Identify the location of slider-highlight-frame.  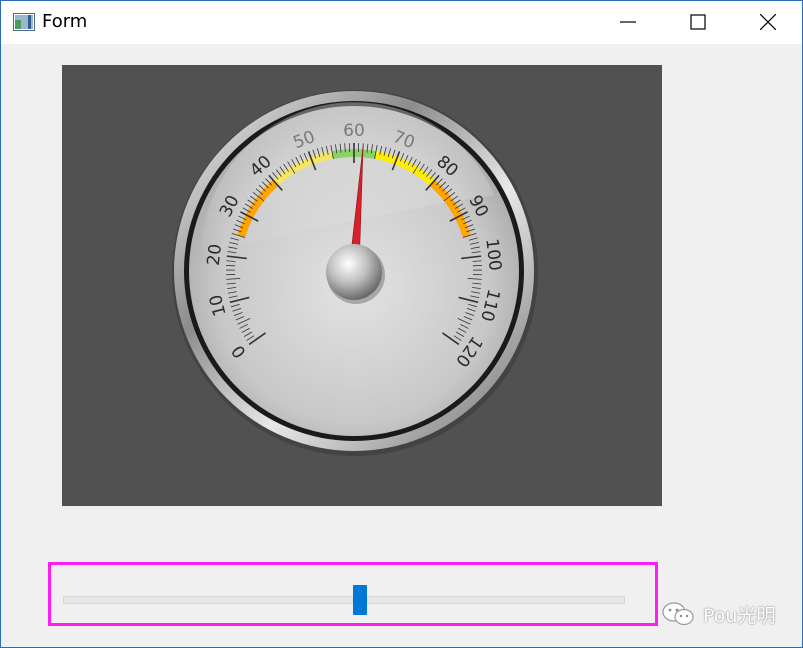
(353, 594).